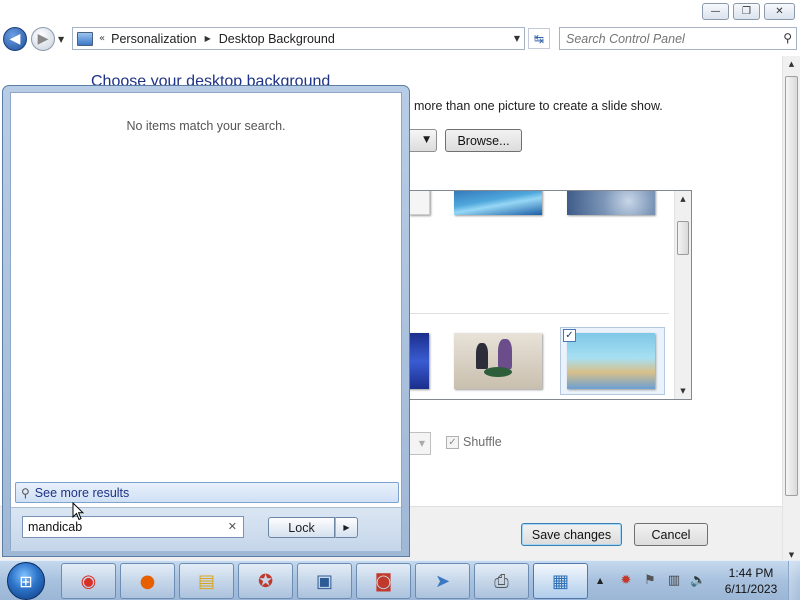  I want to click on control-panel-icon, so click(85, 38).